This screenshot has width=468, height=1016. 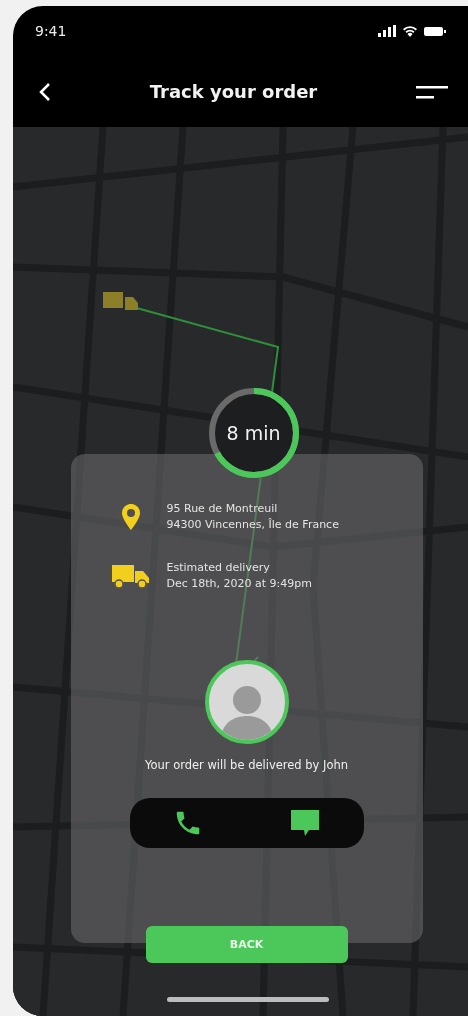 I want to click on back-icon, so click(x=45, y=91).